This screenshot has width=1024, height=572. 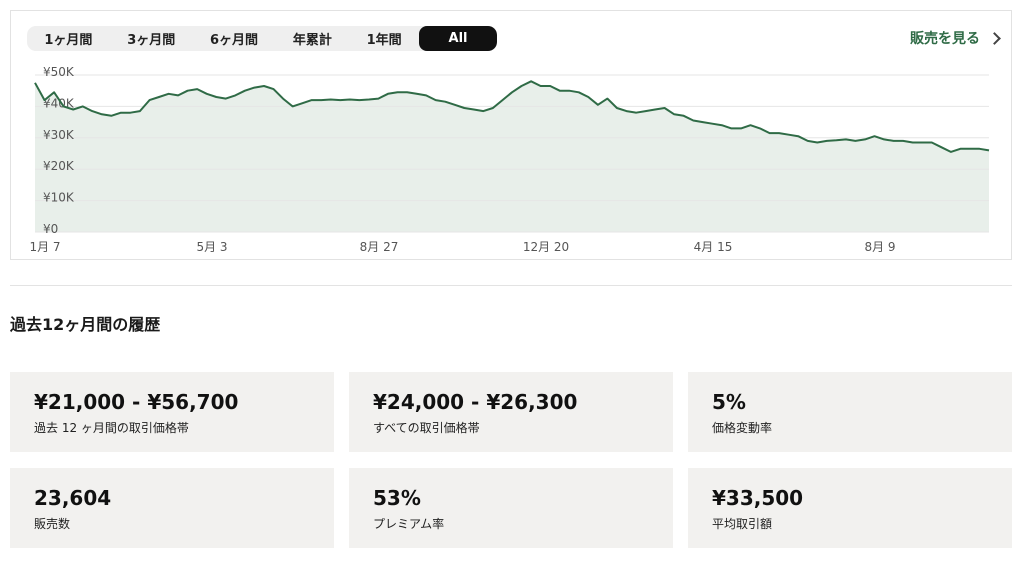 I want to click on stat-value: ¥33,500, so click(x=758, y=498).